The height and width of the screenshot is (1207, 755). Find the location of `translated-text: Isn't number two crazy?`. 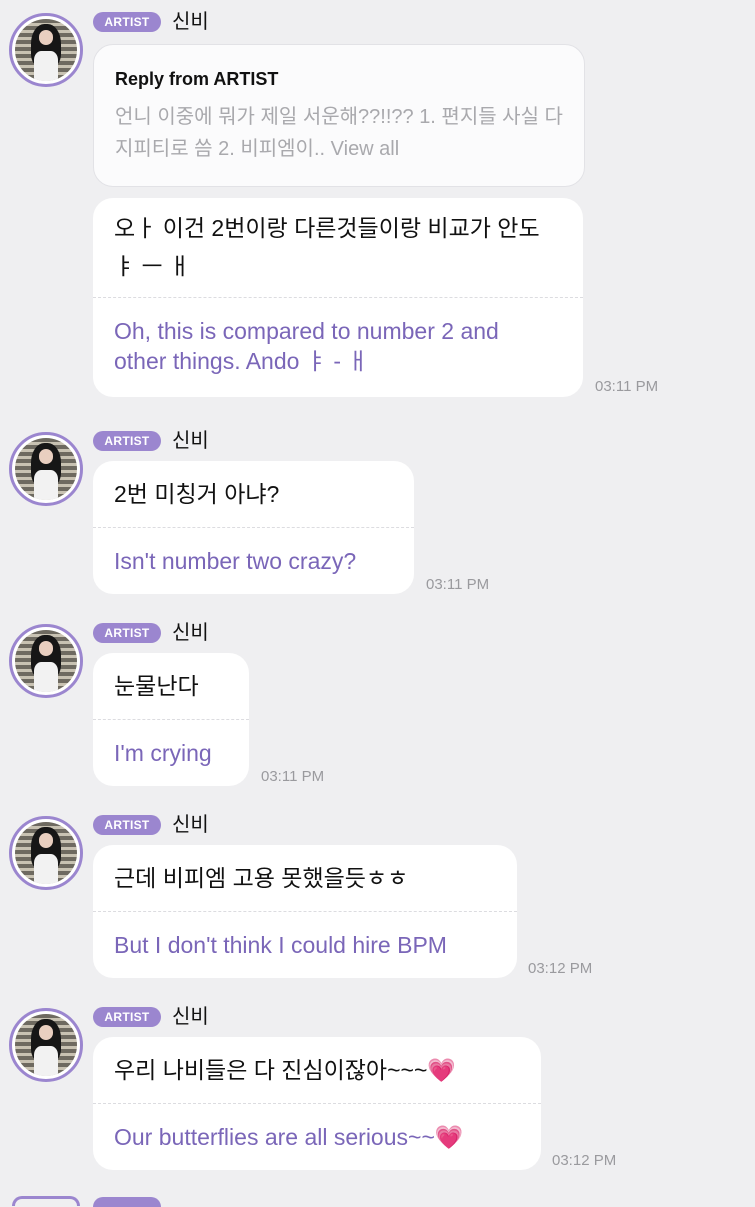

translated-text: Isn't number two crazy? is located at coordinates (235, 561).